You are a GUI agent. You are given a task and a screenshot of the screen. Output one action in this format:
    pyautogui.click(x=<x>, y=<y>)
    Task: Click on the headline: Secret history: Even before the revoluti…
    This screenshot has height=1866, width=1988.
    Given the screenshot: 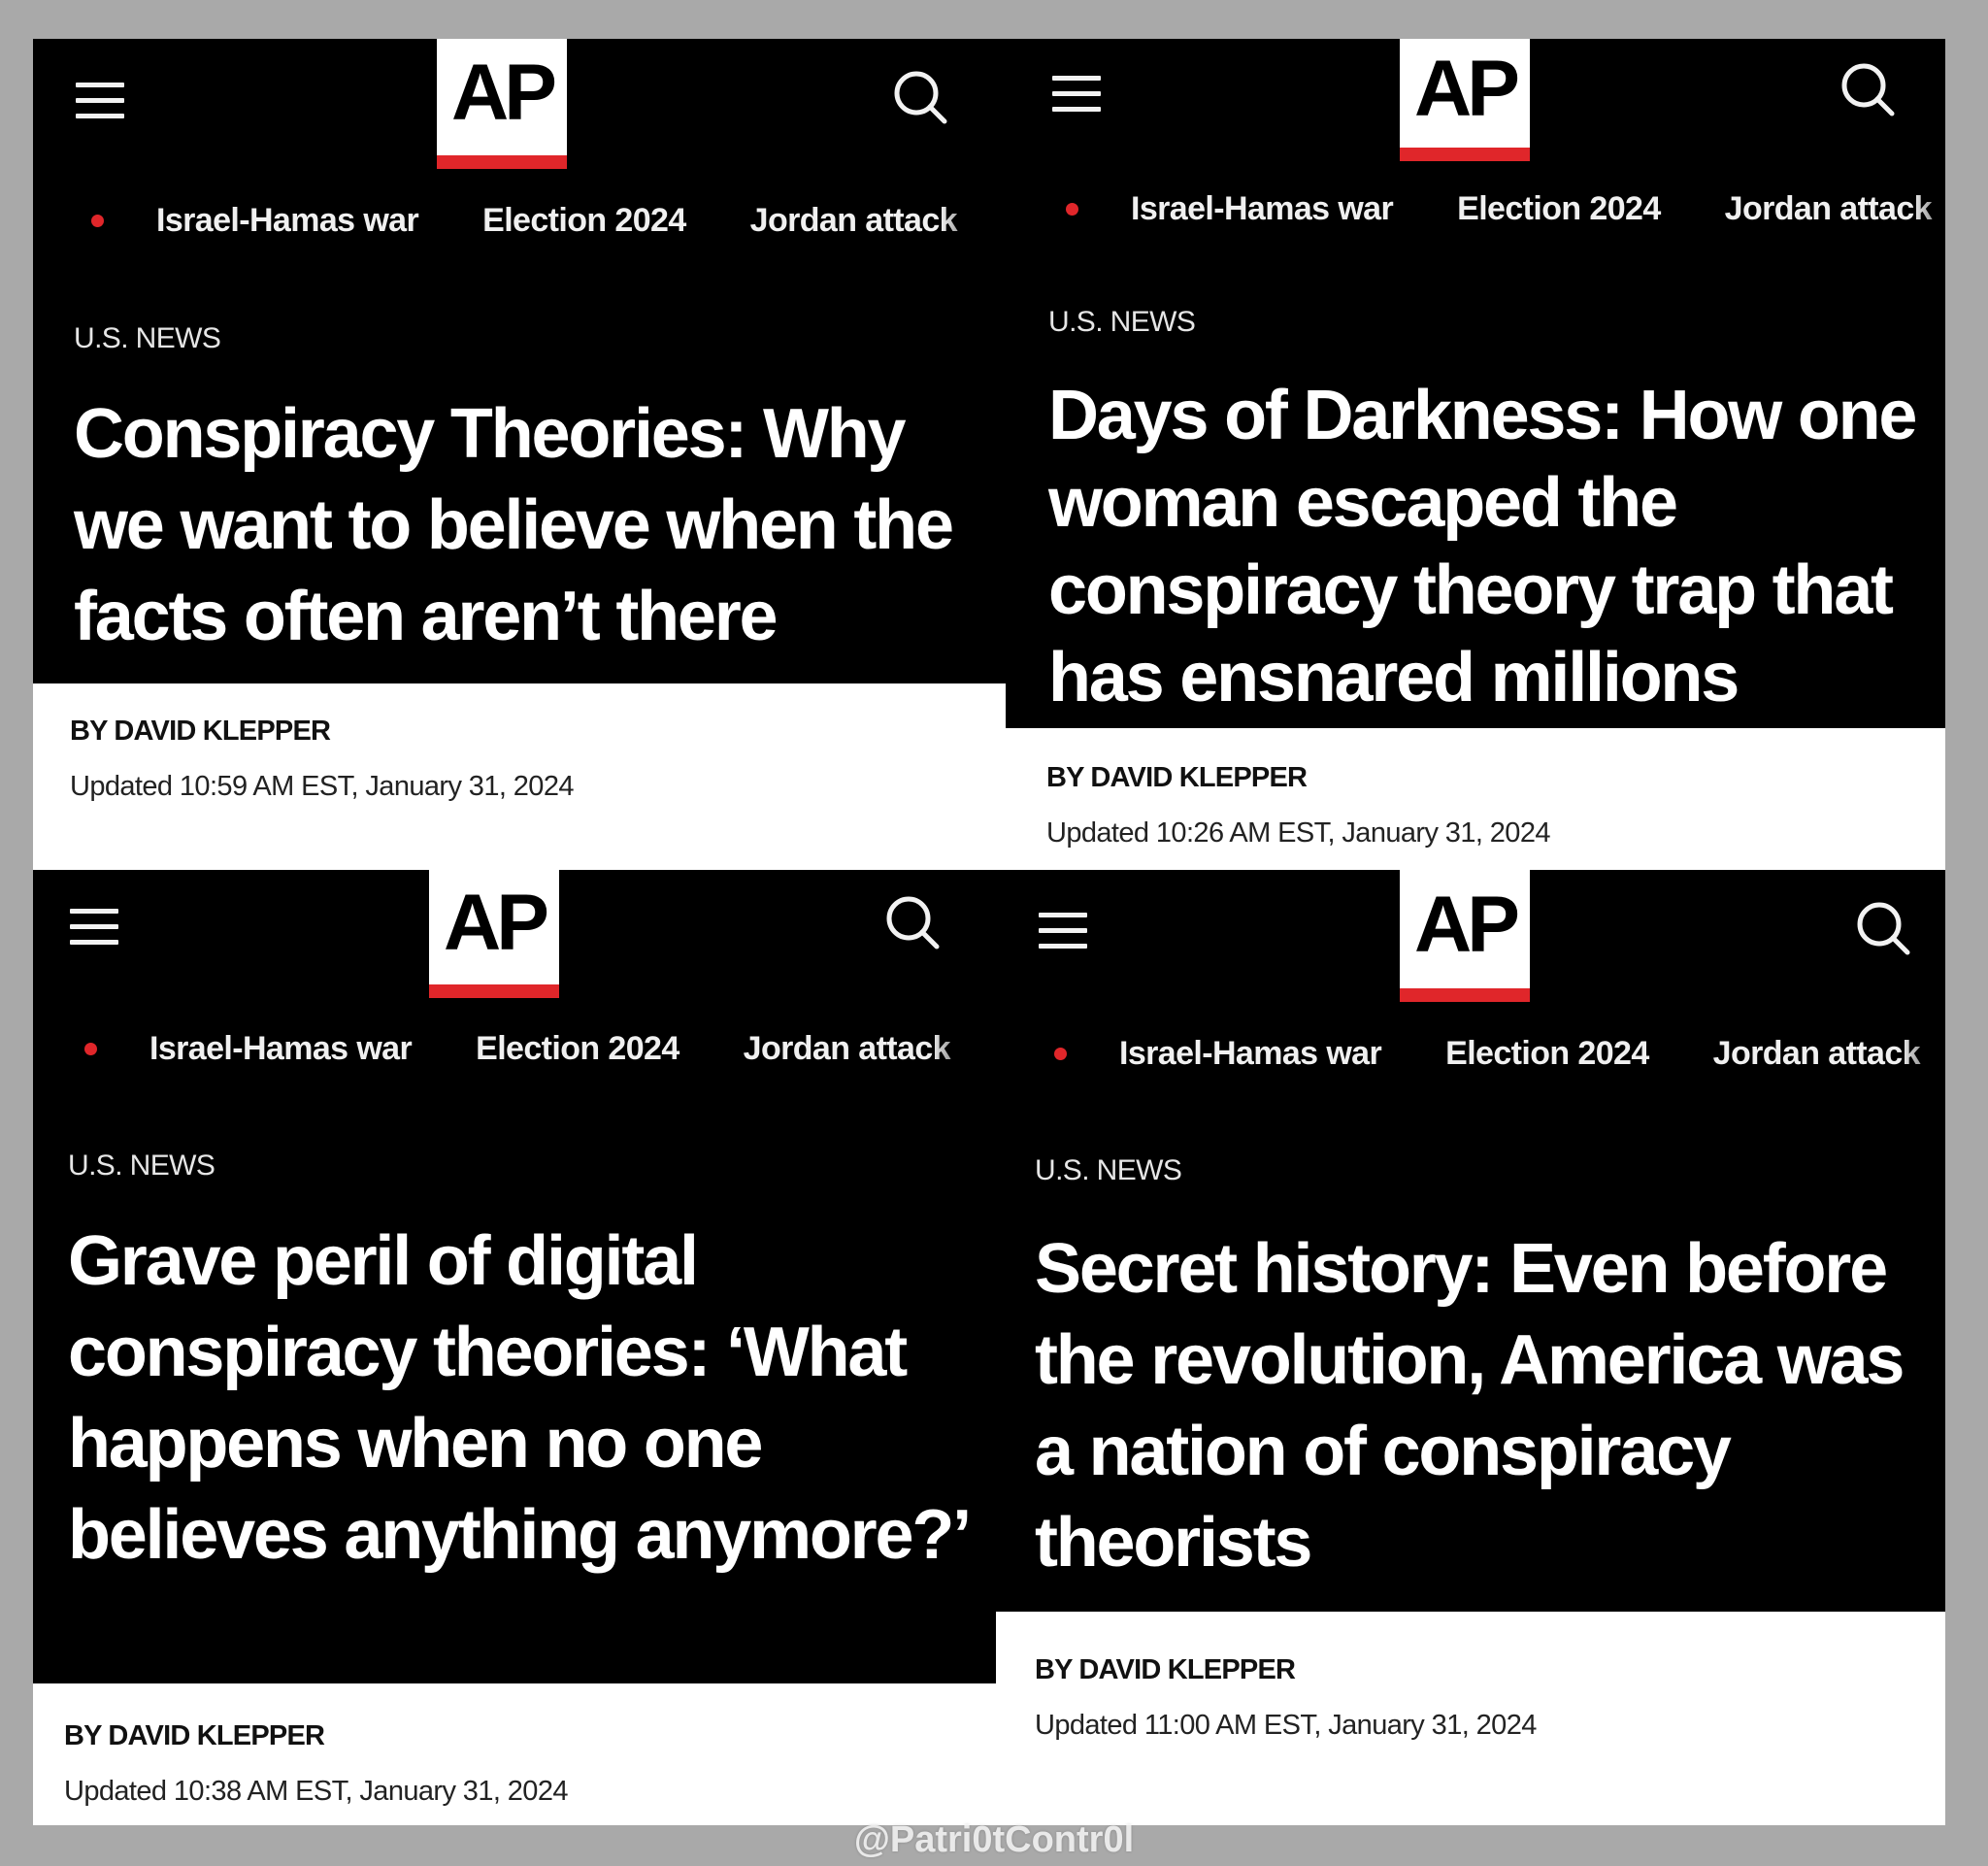 What is the action you would take?
    pyautogui.click(x=1472, y=1406)
    